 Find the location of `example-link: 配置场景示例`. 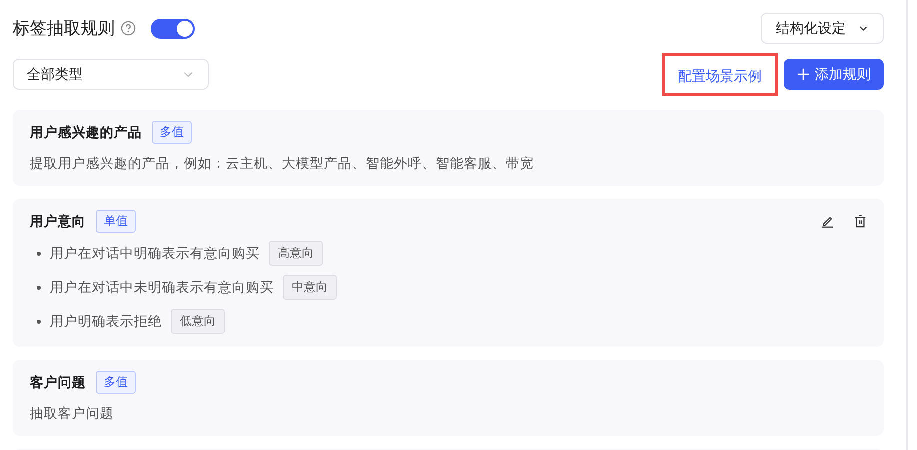

example-link: 配置场景示例 is located at coordinates (720, 74).